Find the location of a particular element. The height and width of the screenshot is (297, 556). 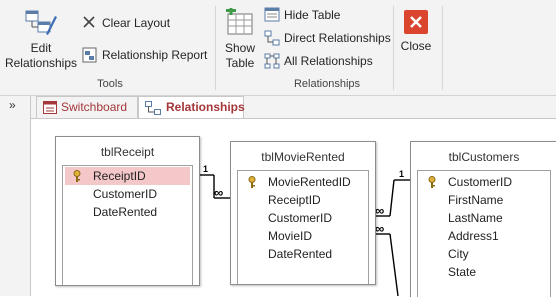

tab-label: Relationships is located at coordinates (205, 107).